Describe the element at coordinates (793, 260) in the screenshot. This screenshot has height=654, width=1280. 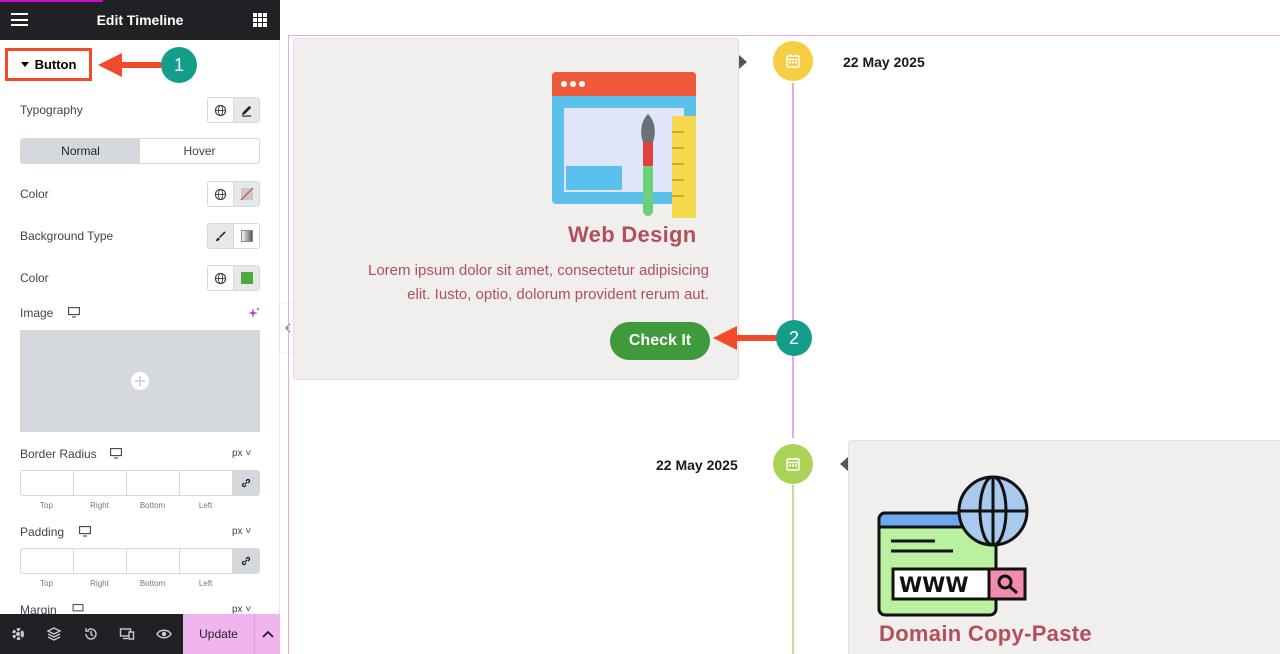
I see `timeline-line-top` at that location.